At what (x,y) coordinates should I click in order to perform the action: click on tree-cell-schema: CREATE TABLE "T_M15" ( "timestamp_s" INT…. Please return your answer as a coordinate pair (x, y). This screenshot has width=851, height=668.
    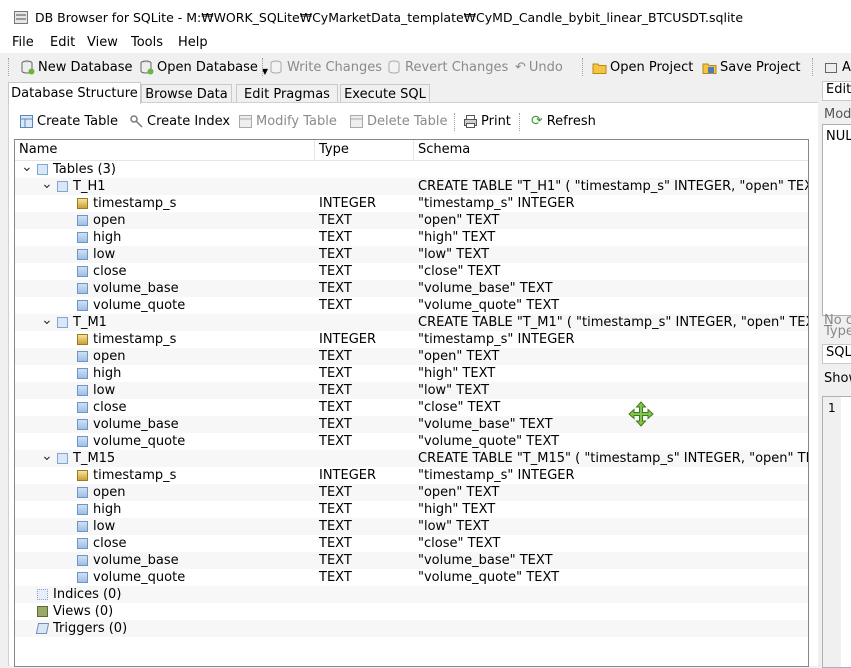
    Looking at the image, I should click on (613, 458).